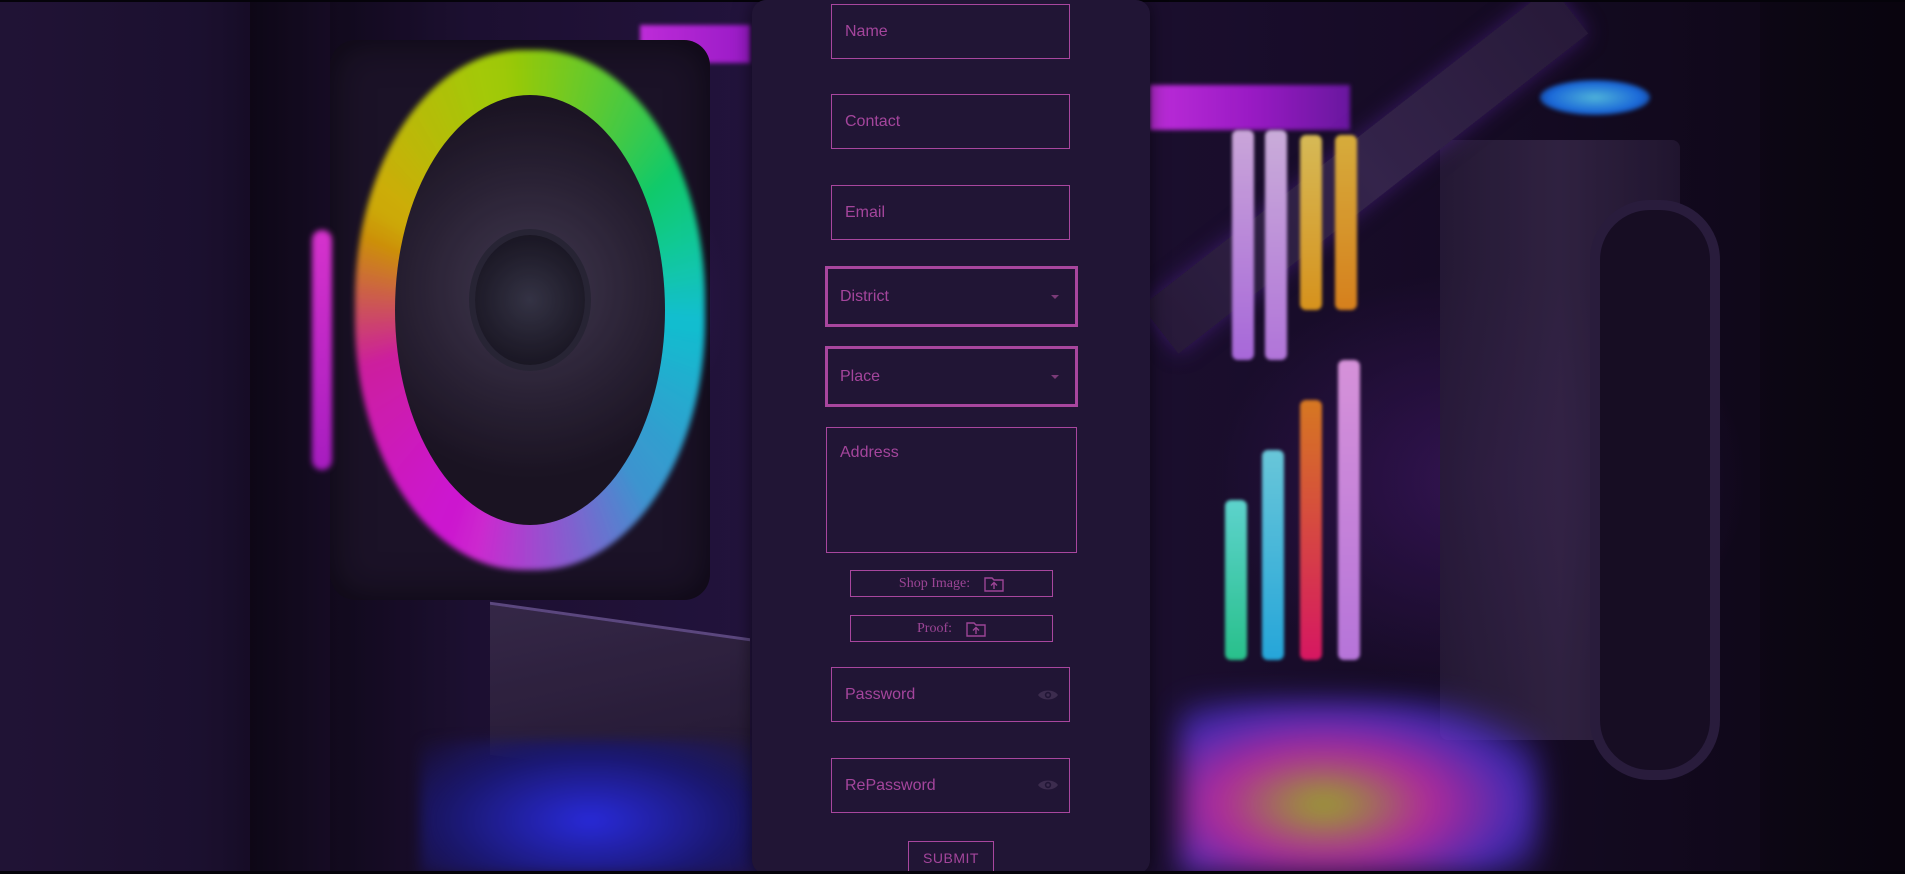  I want to click on repassword-input, so click(950, 785).